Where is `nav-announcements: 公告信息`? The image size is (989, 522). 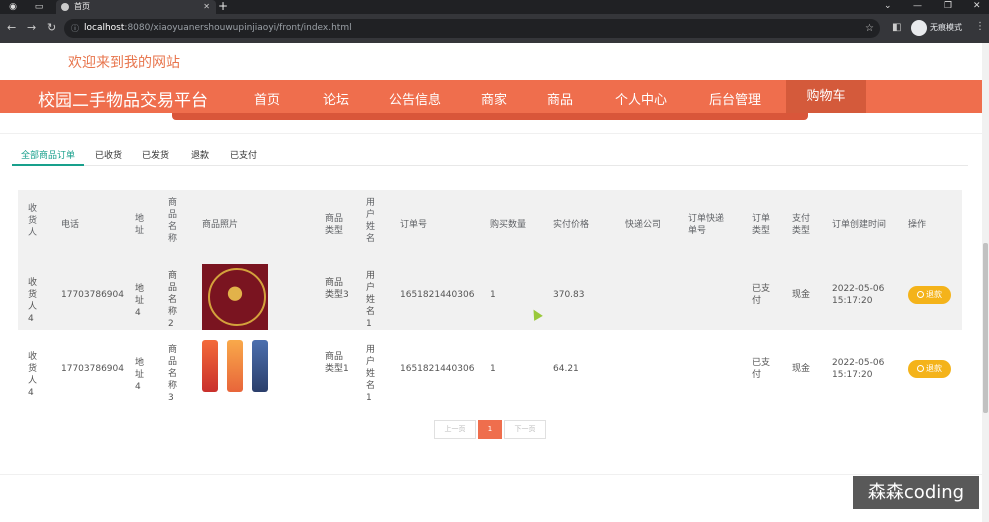 nav-announcements: 公告信息 is located at coordinates (415, 98).